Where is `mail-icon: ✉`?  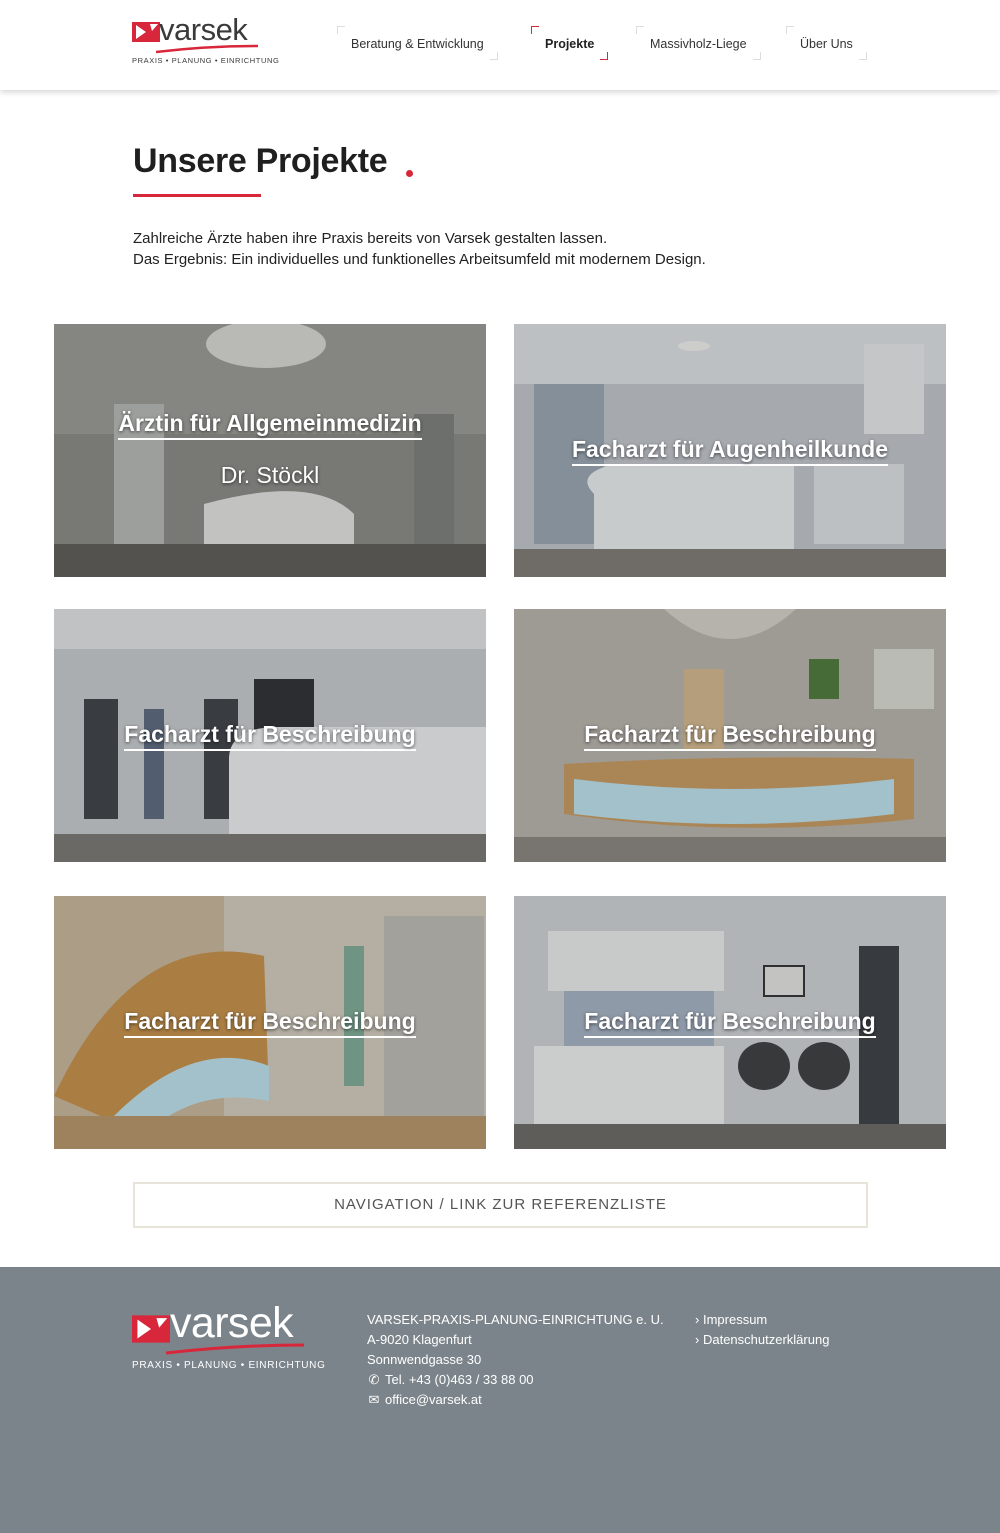
mail-icon: ✉ is located at coordinates (374, 1399).